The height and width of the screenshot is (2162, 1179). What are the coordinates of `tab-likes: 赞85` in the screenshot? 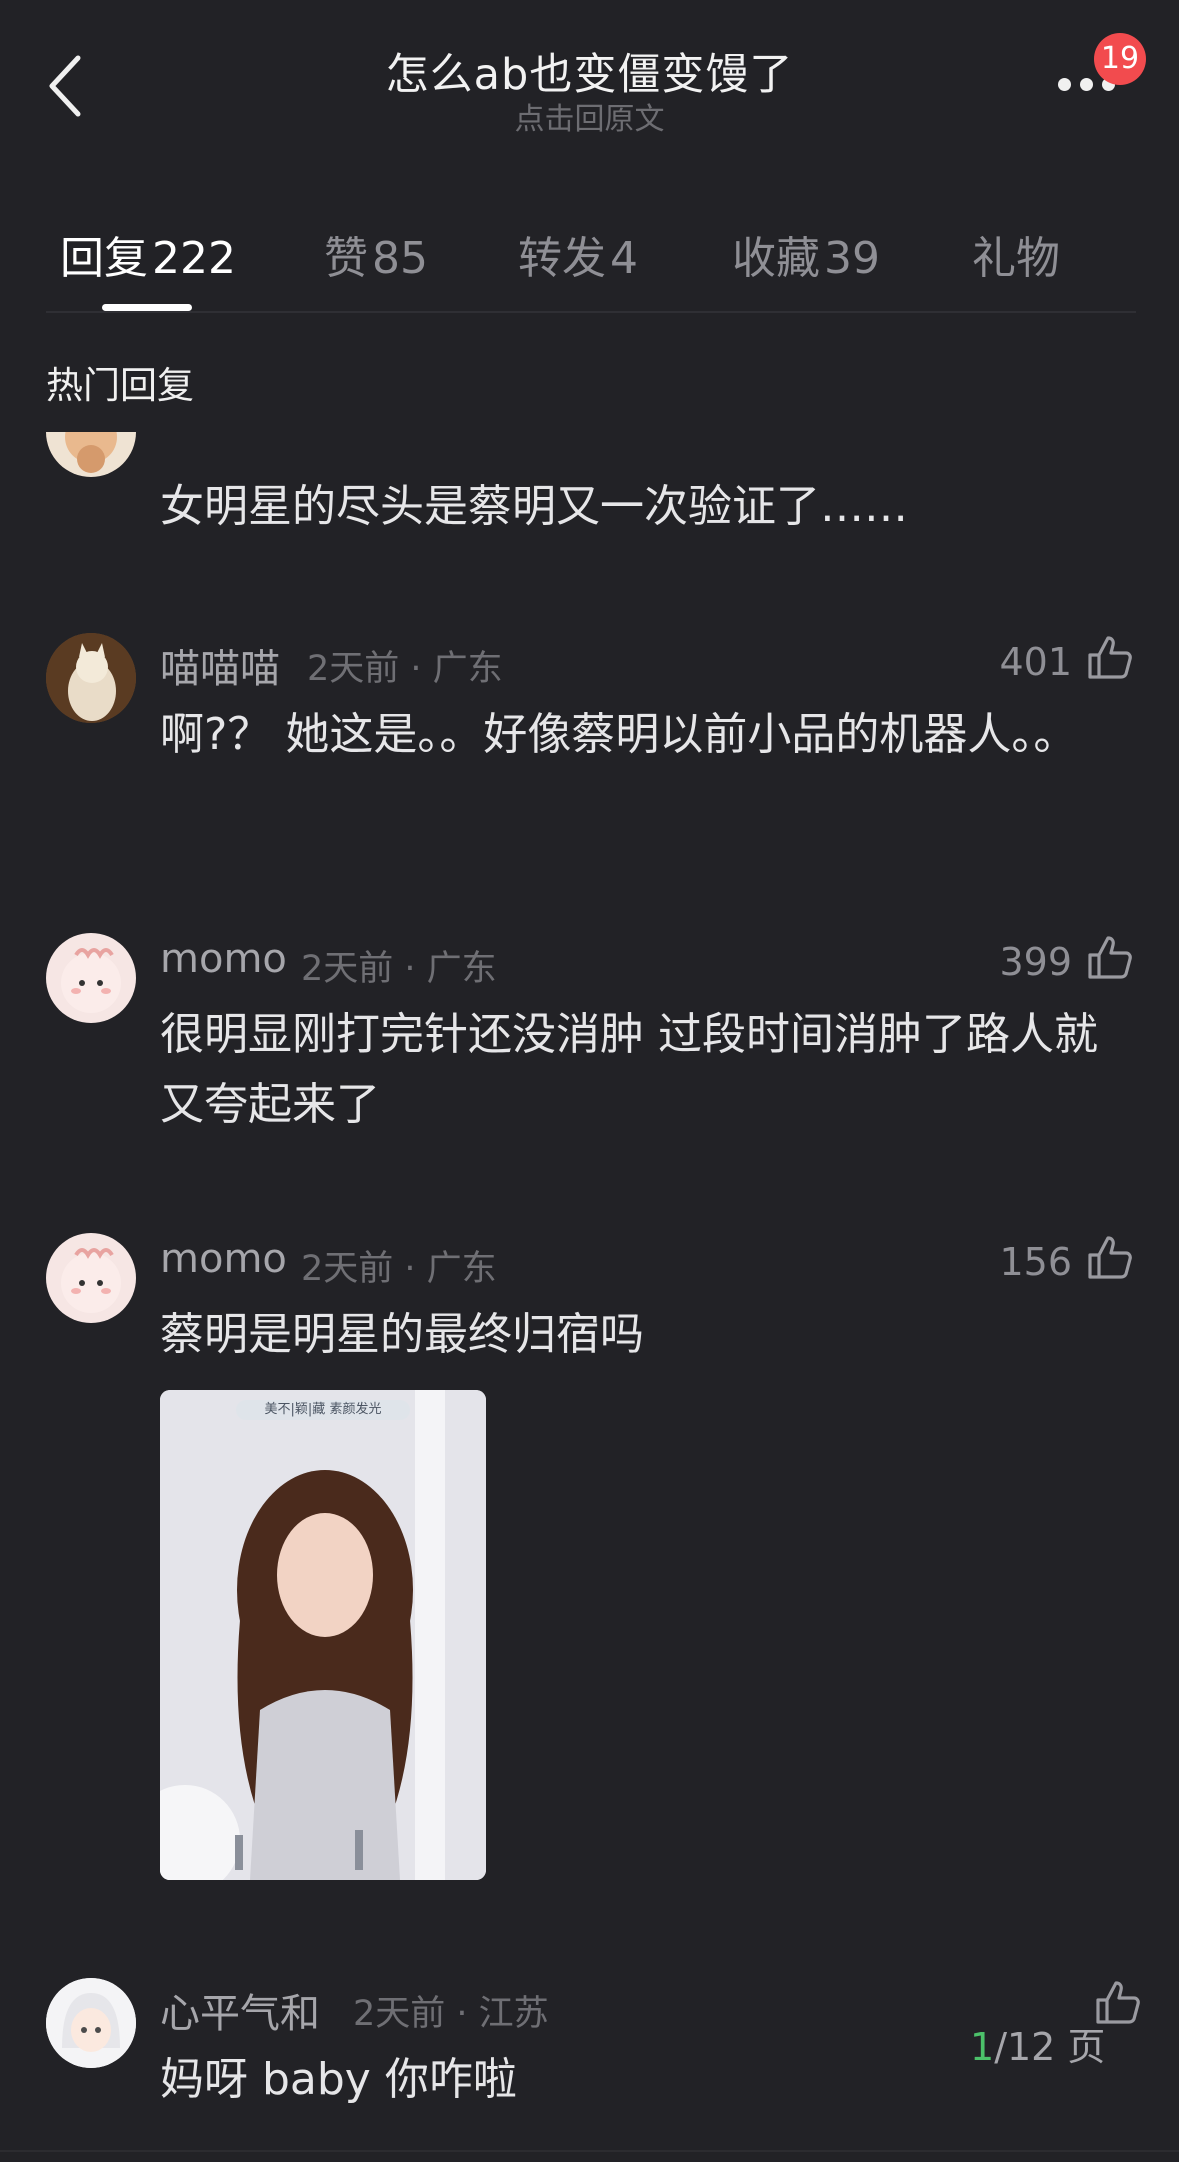 It's located at (376, 254).